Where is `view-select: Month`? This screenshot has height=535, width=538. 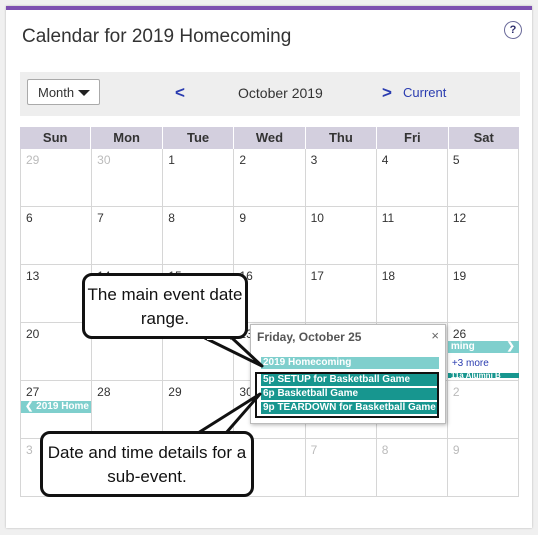 view-select: Month is located at coordinates (63, 92).